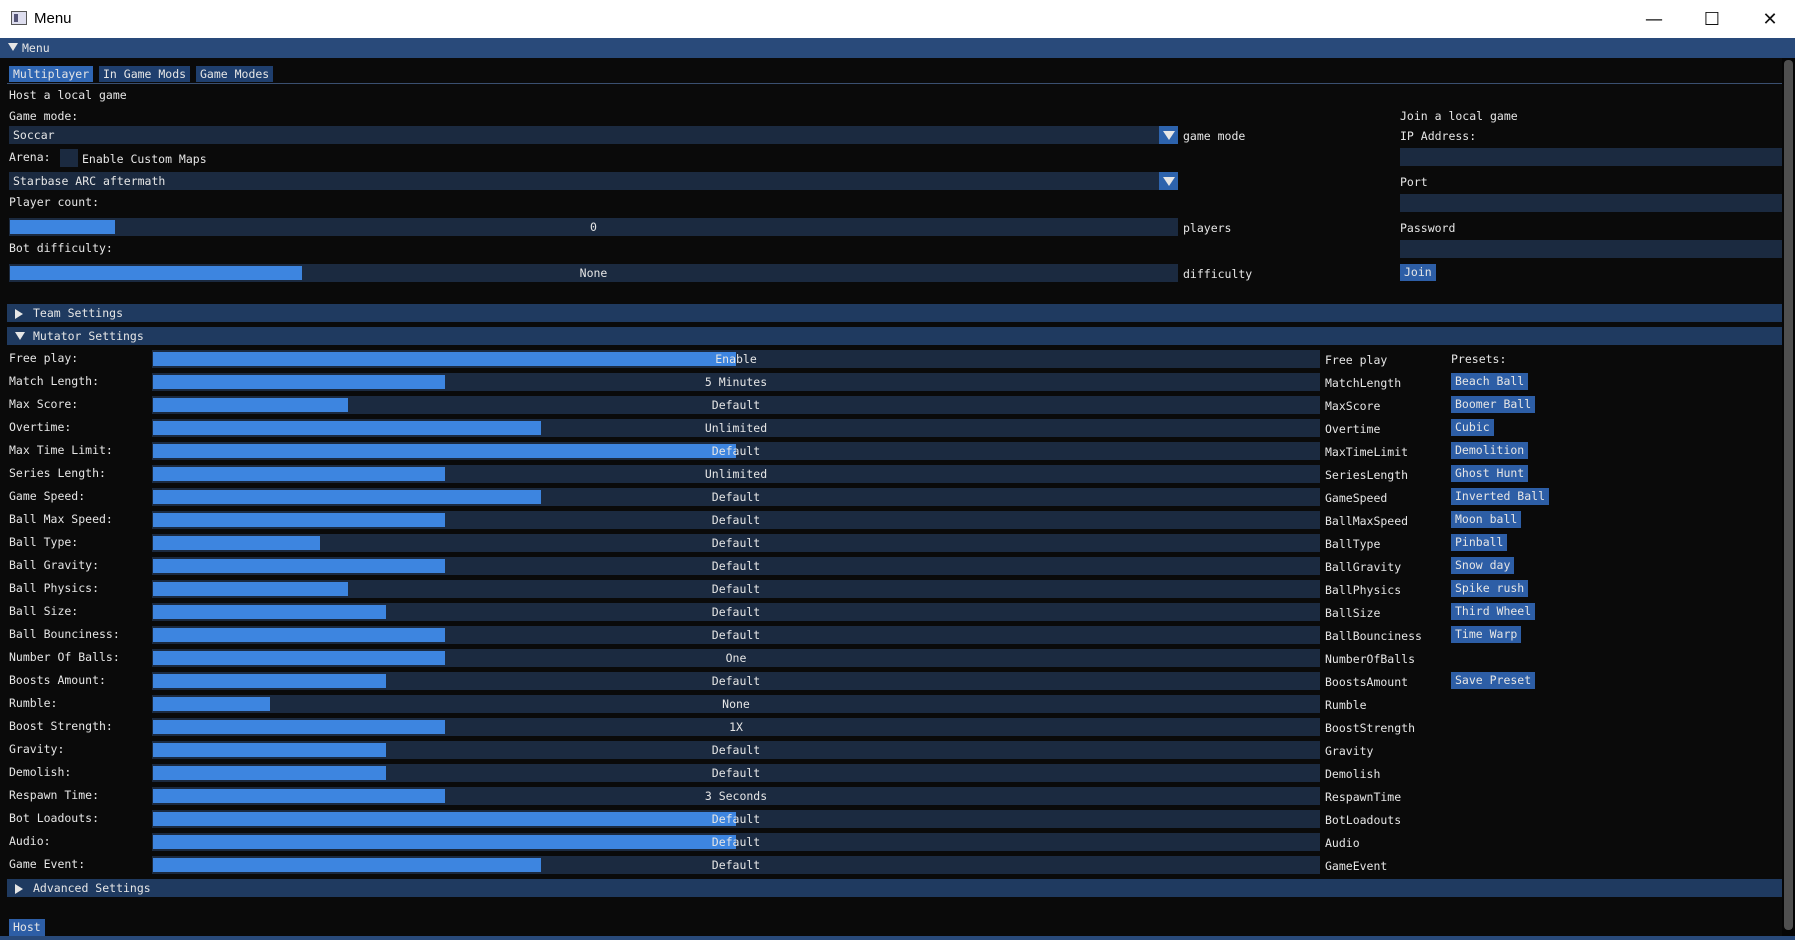 The height and width of the screenshot is (940, 1795). I want to click on minimize-icon: —, so click(1654, 19).